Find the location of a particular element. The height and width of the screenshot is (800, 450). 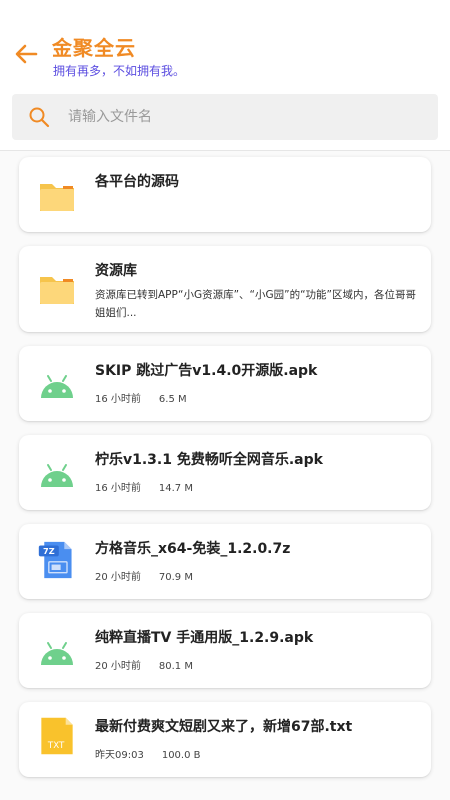

list-item: 柠乐v1.3.1 免费畅听全网音乐.apk 16 小时前 14.7 M is located at coordinates (225, 472).